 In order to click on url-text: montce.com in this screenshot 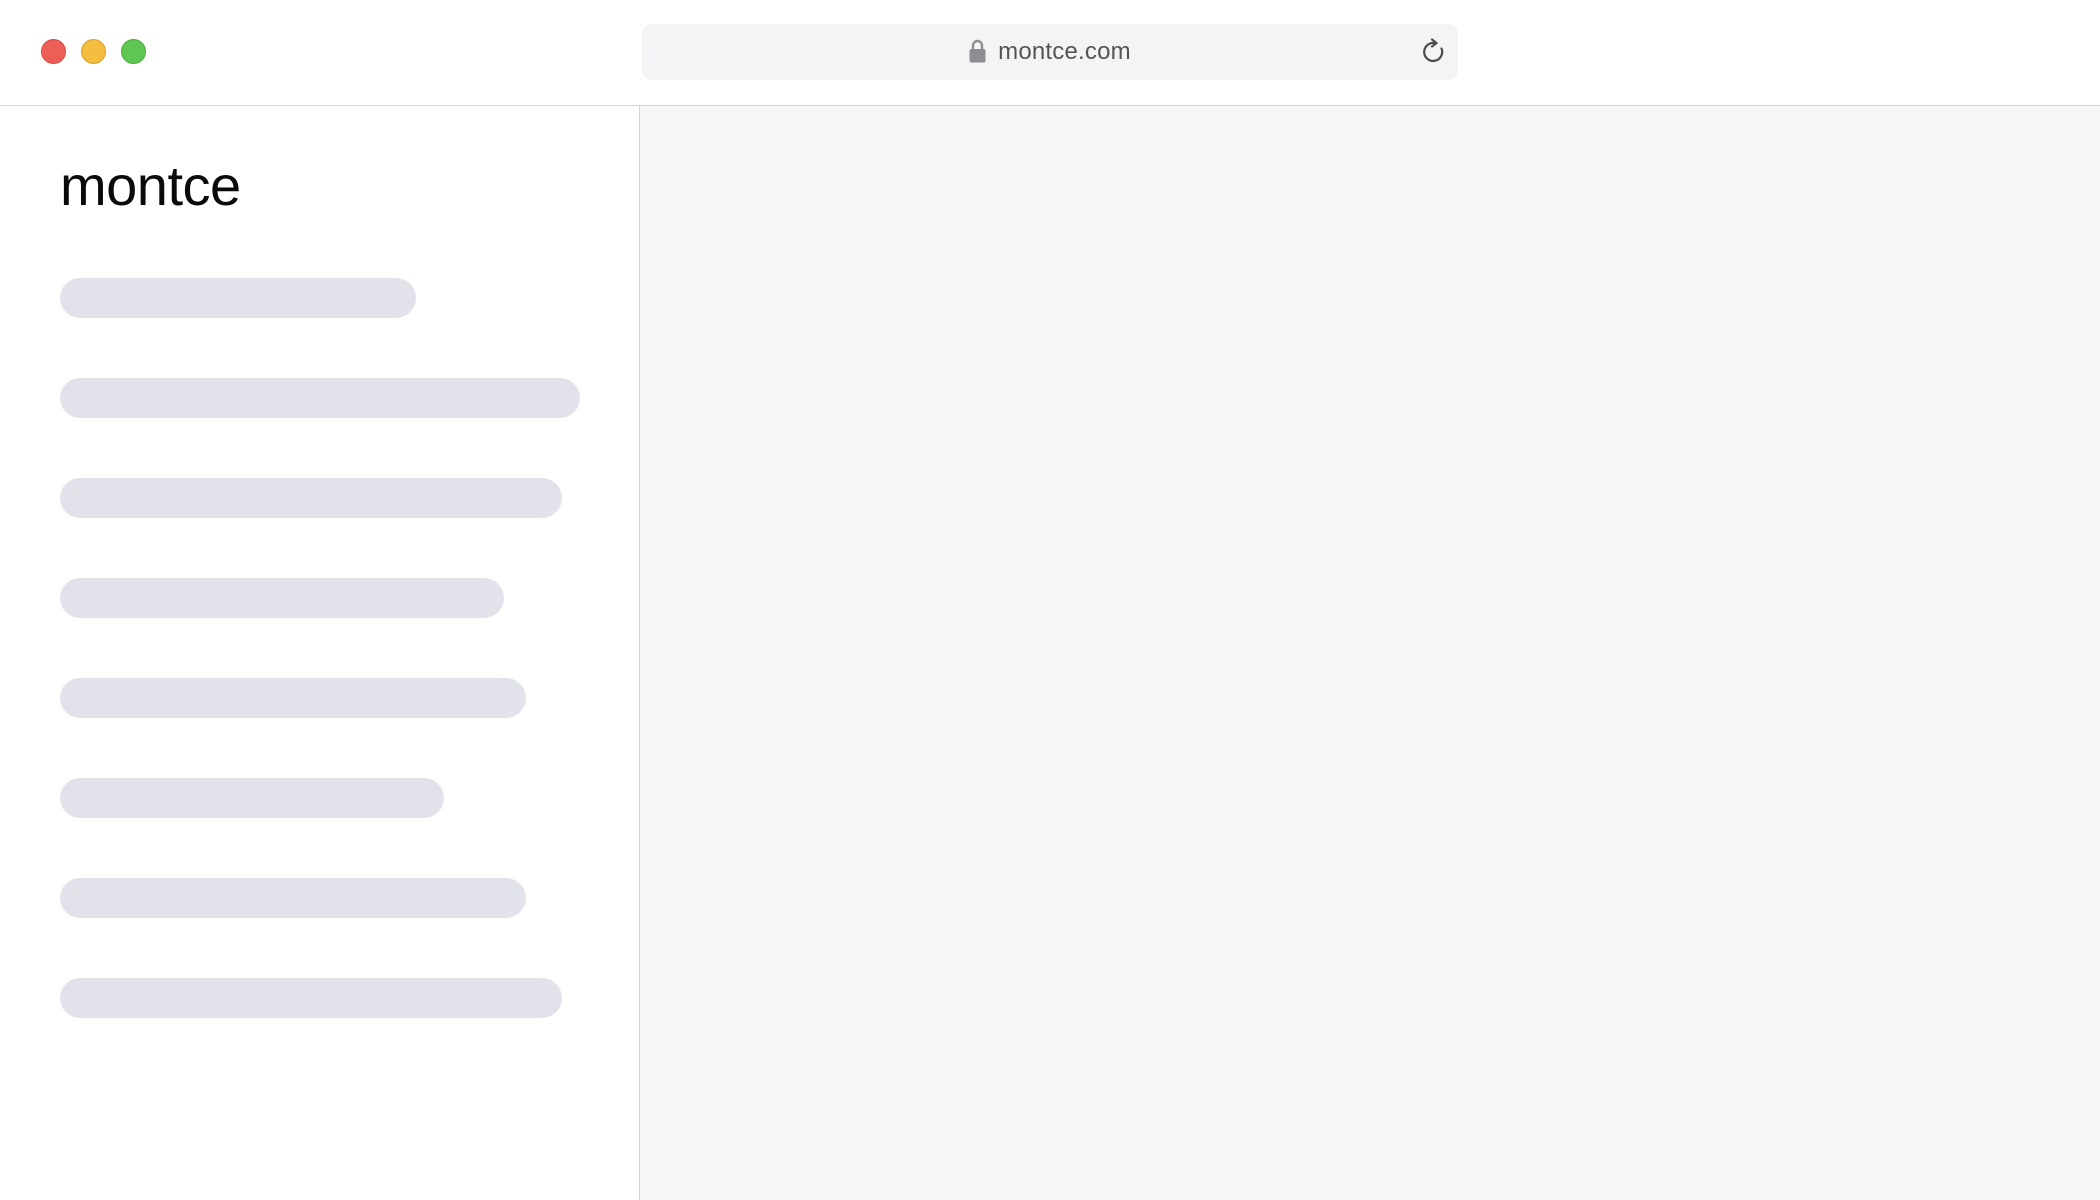, I will do `click(1064, 51)`.